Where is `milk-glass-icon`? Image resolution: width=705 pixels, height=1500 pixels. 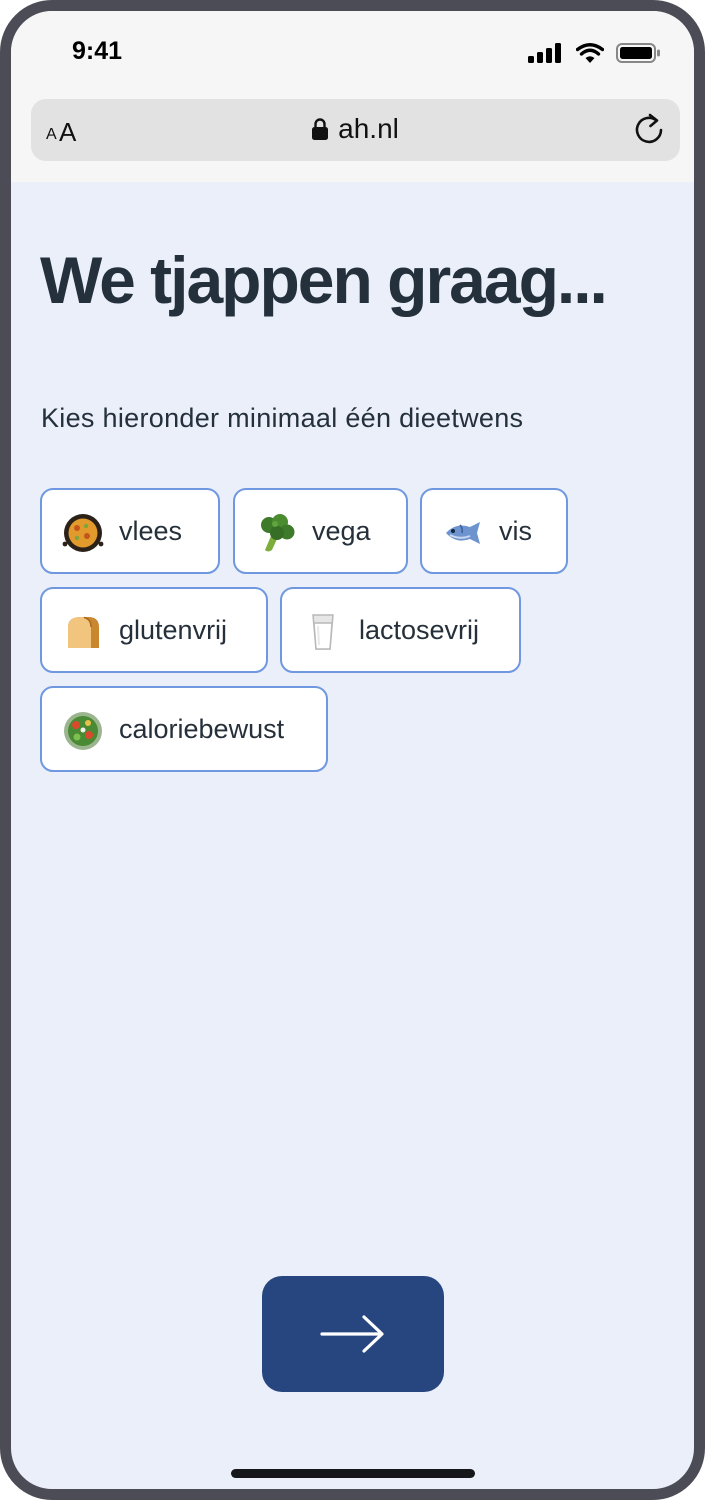 milk-glass-icon is located at coordinates (323, 632).